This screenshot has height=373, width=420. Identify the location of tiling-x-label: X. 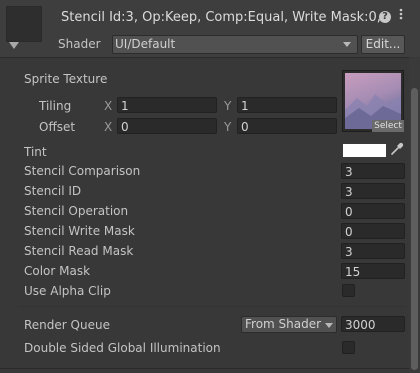
(108, 106).